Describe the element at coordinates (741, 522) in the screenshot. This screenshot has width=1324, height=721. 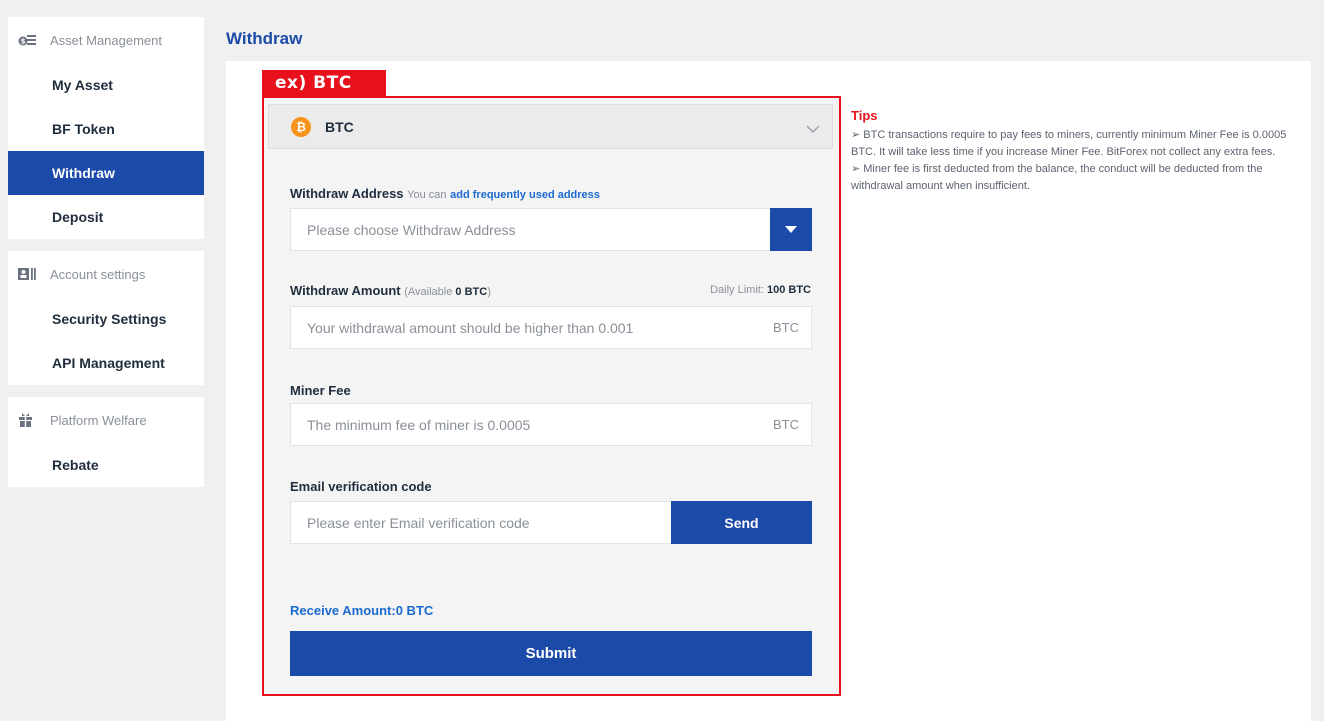
I see `send-code-button: Send` at that location.